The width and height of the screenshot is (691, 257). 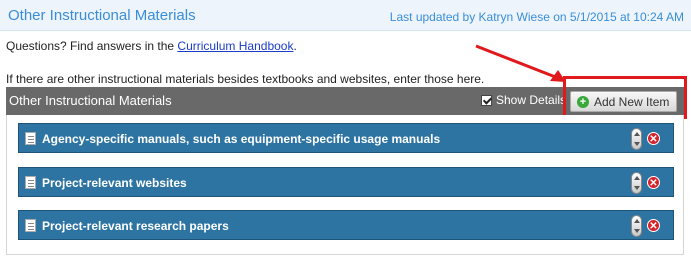 I want to click on annotation-highlight-box, so click(x=625, y=97).